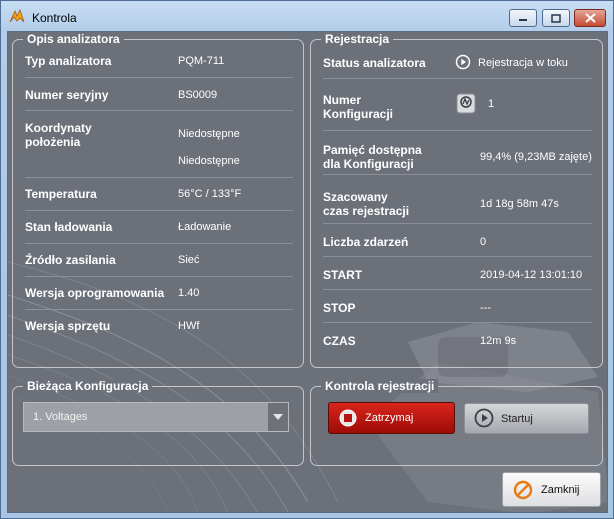  Describe the element at coordinates (339, 308) in the screenshot. I see `label-stop: STOP` at that location.